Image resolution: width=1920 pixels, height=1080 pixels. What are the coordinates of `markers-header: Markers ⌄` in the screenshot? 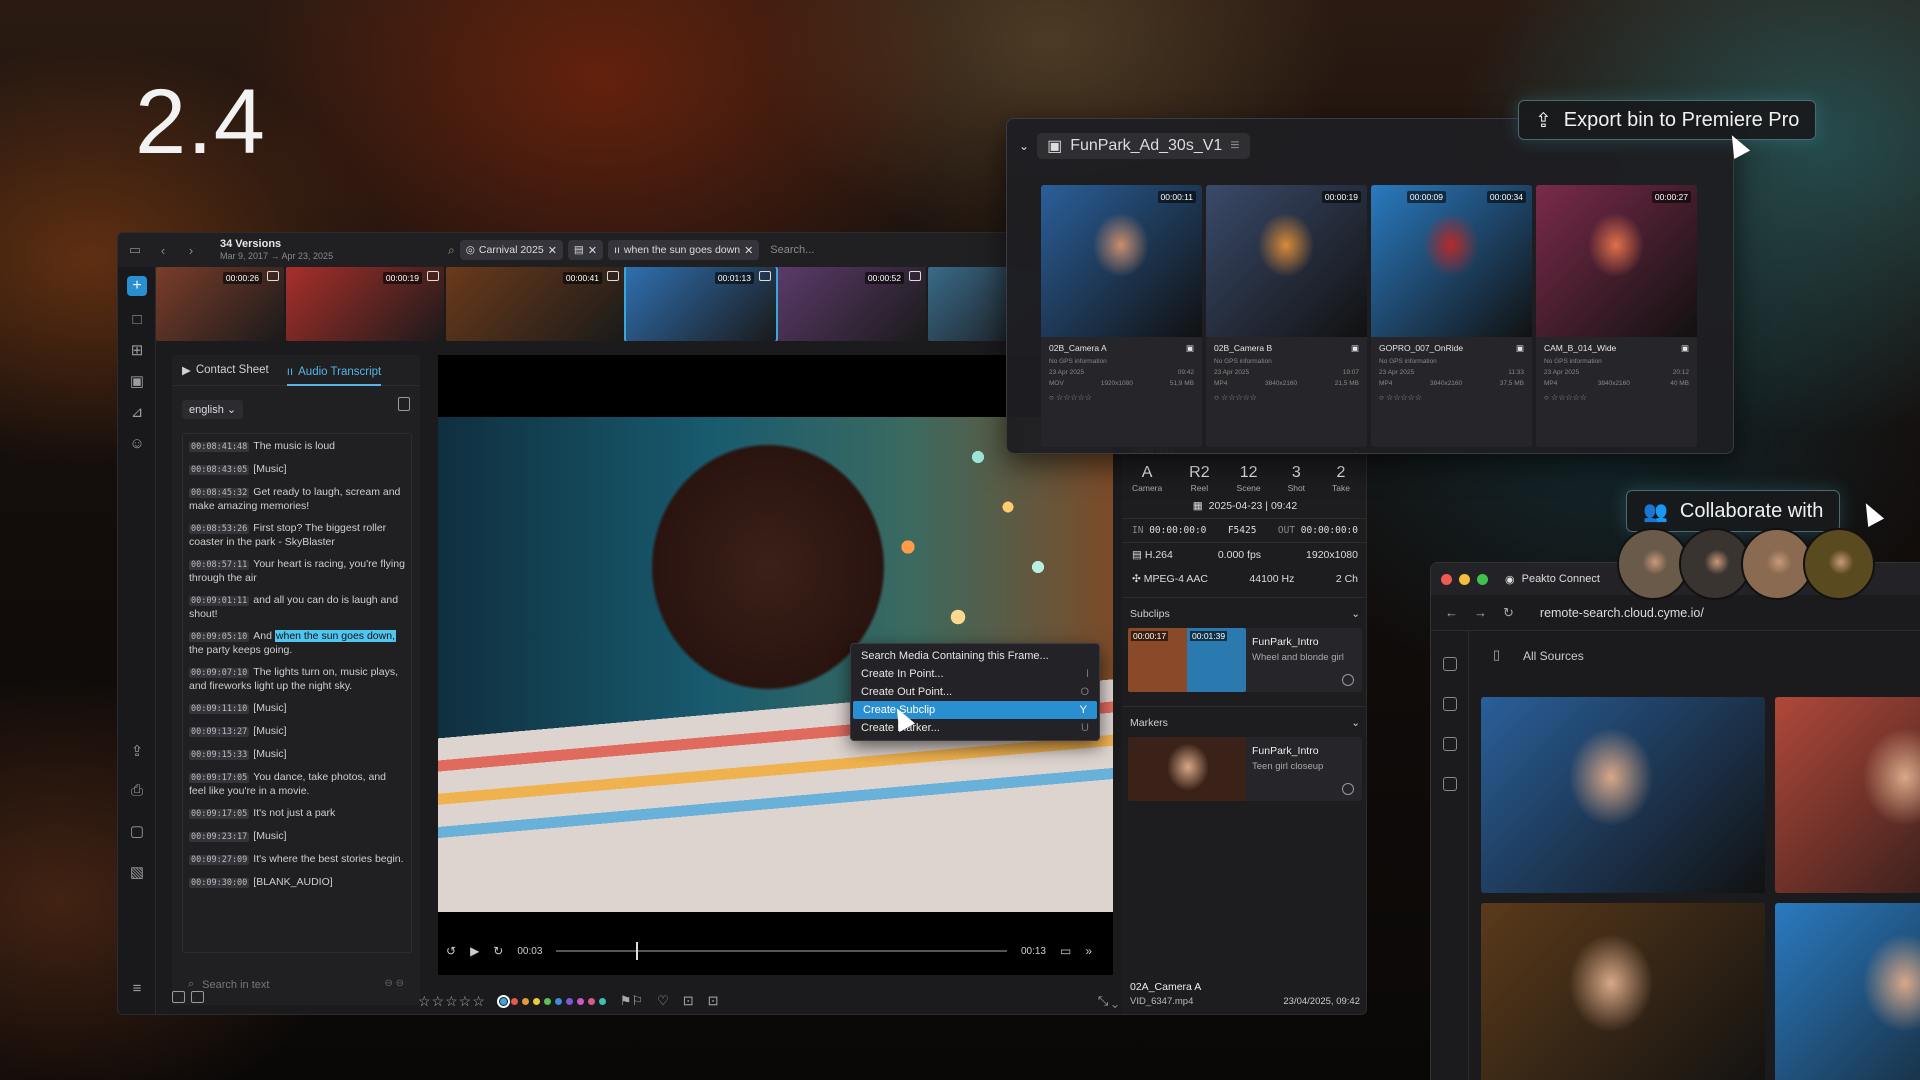 It's located at (1244, 719).